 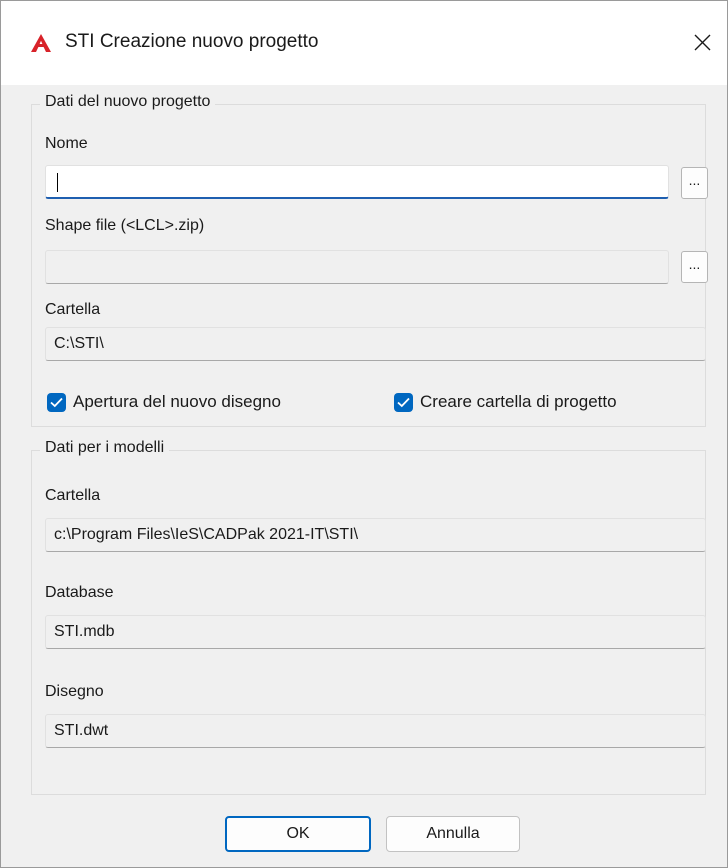 I want to click on ok-button: OK, so click(x=298, y=834).